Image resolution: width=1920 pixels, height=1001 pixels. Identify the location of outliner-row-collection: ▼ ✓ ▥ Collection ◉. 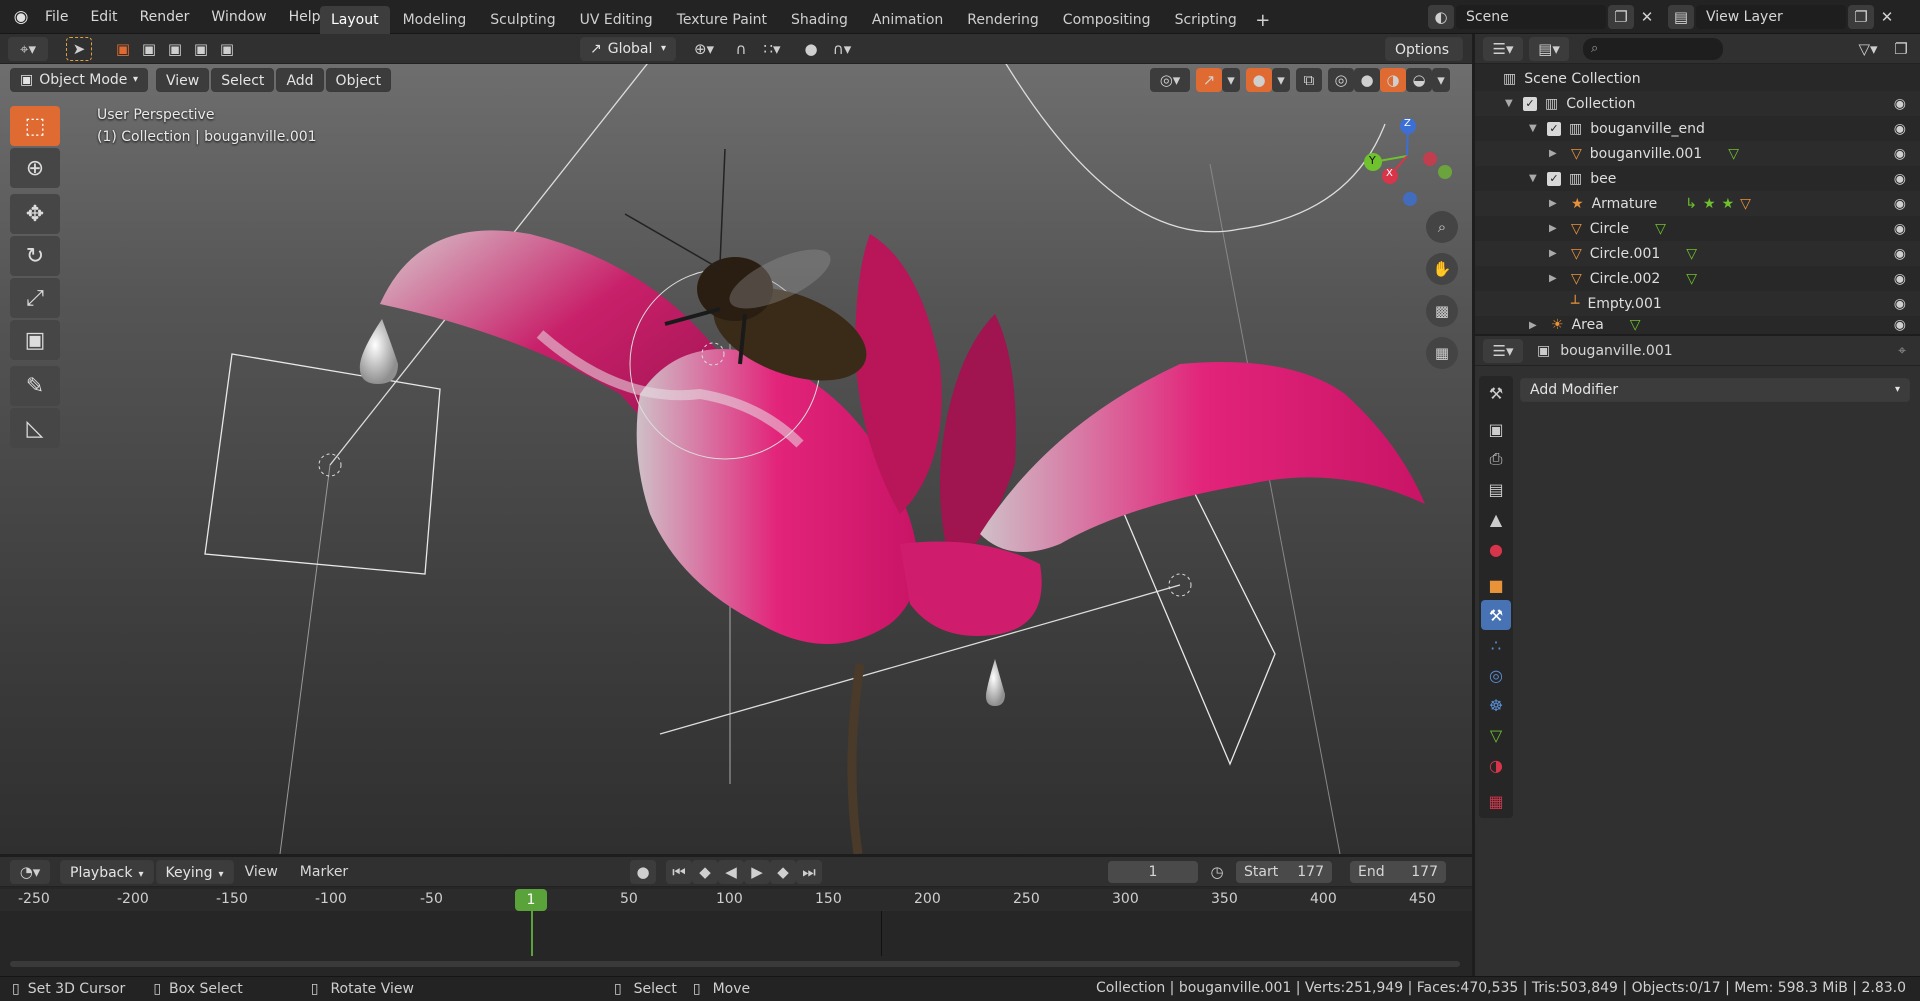
(1697, 103).